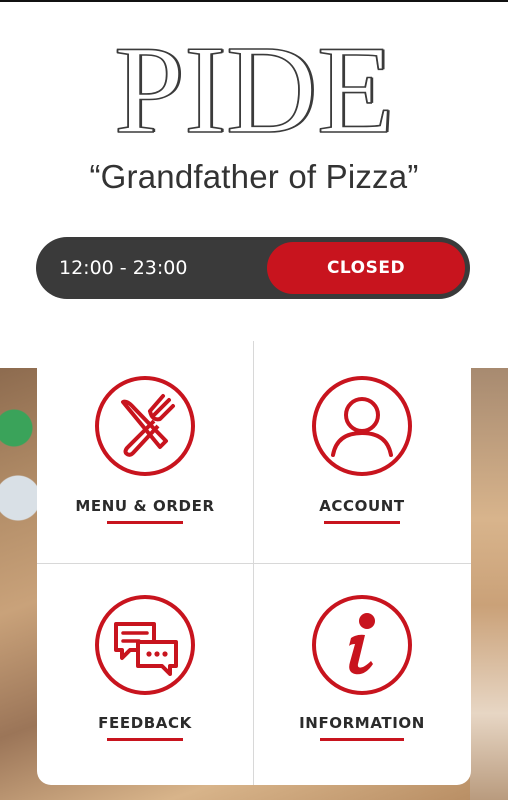 The width and height of the screenshot is (508, 800). I want to click on information-label: INFORMATION, so click(362, 723).